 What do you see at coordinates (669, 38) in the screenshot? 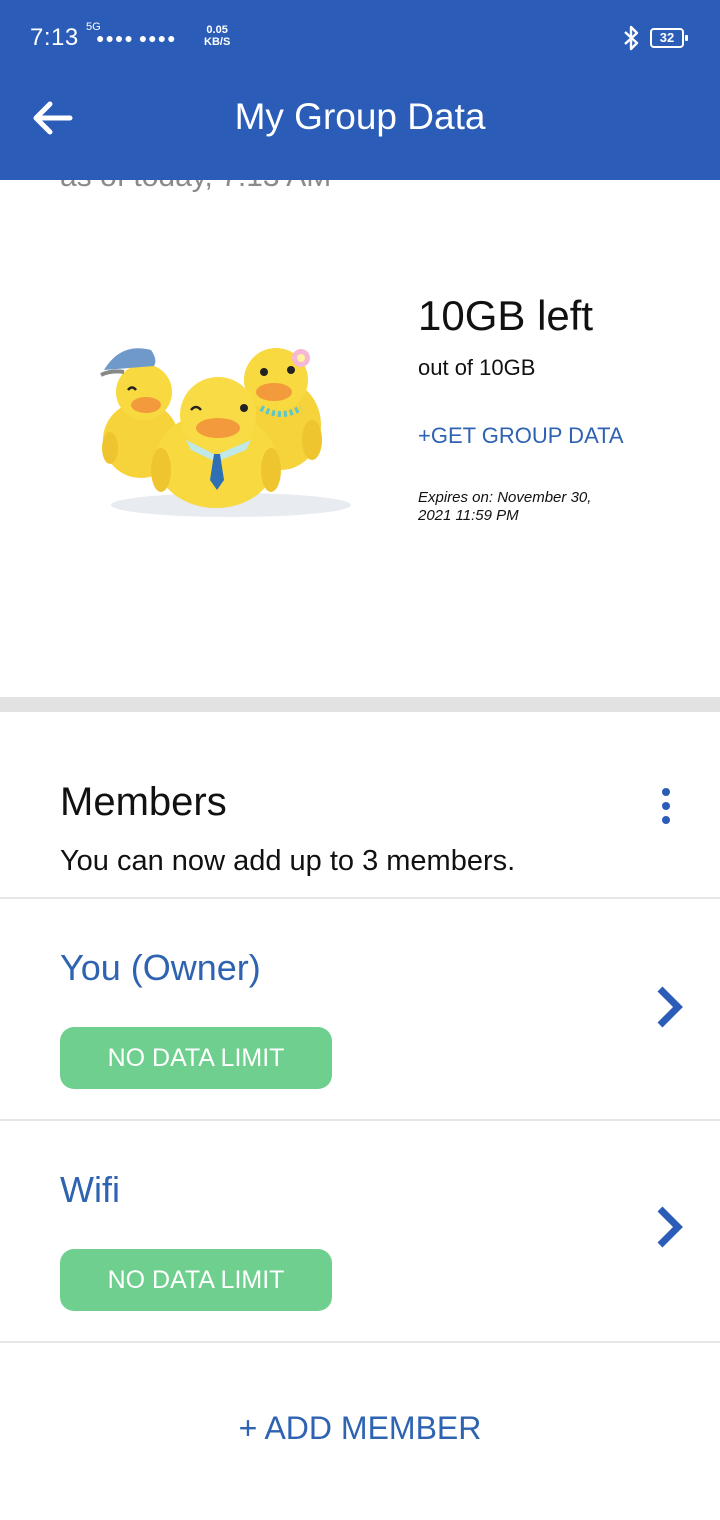
I see `battery-icon: 32` at bounding box center [669, 38].